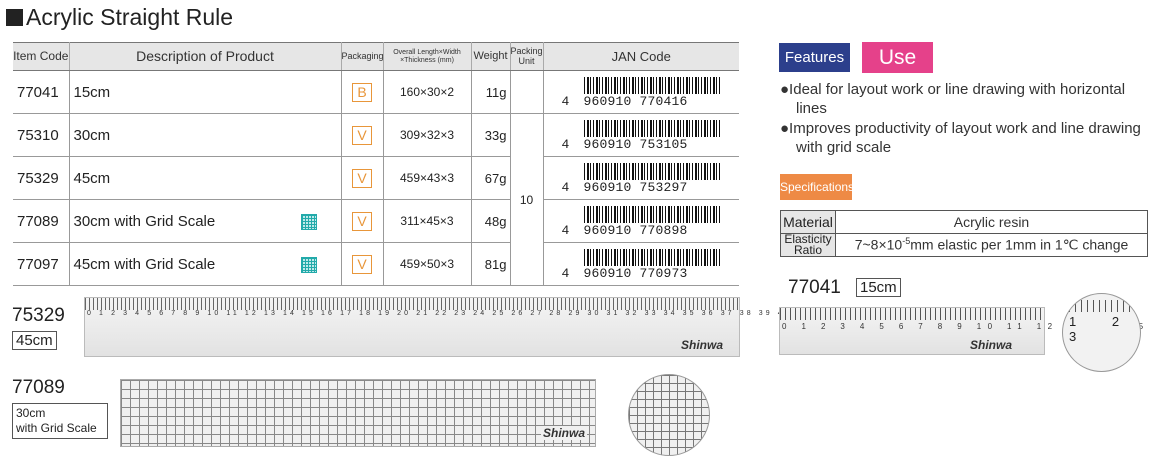 The height and width of the screenshot is (459, 1161). Describe the element at coordinates (205, 178) in the screenshot. I see `cell-description: 45cm` at that location.